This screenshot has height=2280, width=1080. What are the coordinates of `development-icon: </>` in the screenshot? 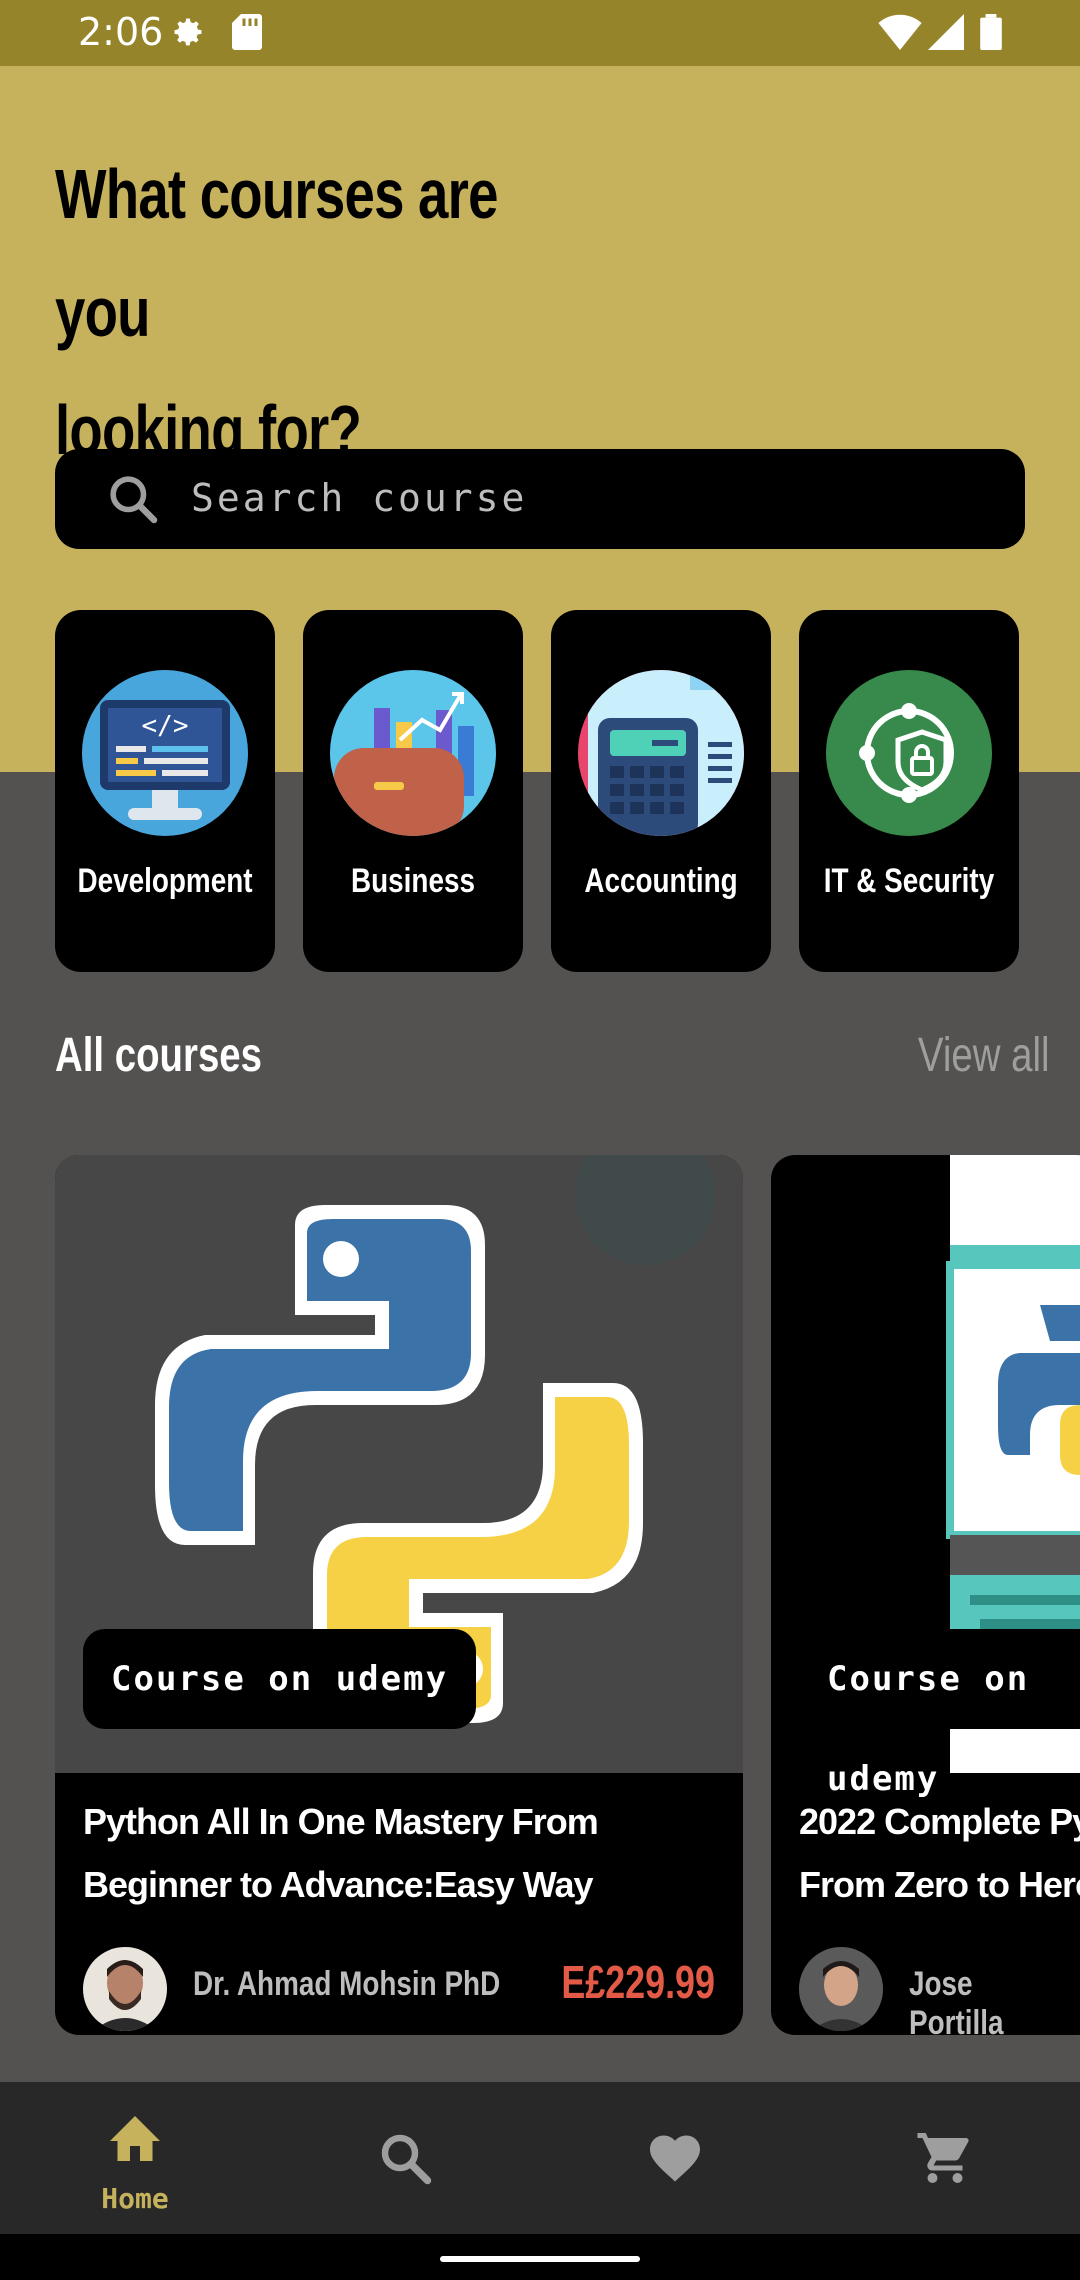 It's located at (165, 753).